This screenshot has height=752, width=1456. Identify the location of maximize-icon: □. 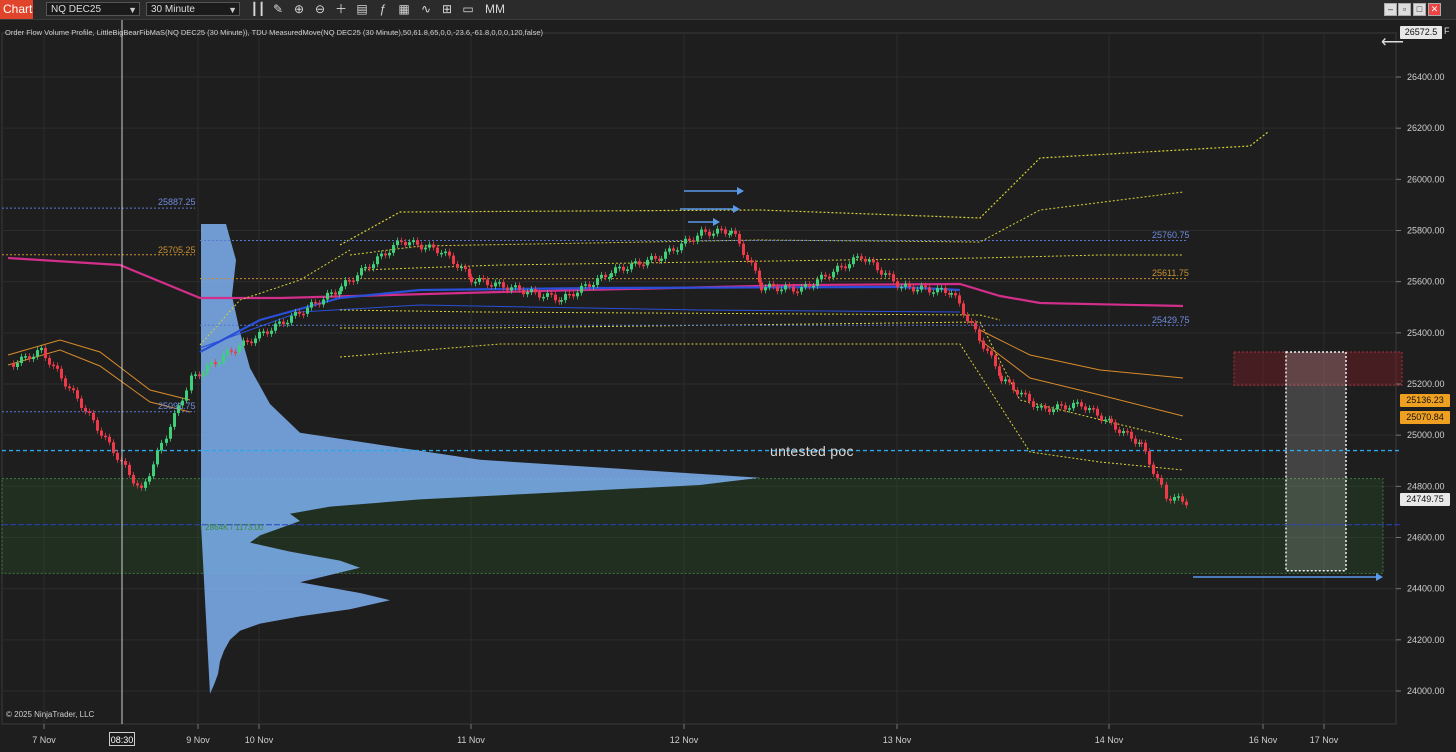
(1419, 9).